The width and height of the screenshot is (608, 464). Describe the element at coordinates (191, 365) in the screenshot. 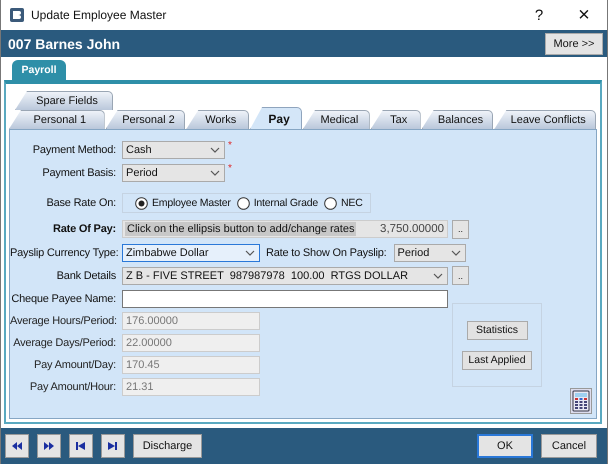

I see `readonly-field: 170.45` at that location.